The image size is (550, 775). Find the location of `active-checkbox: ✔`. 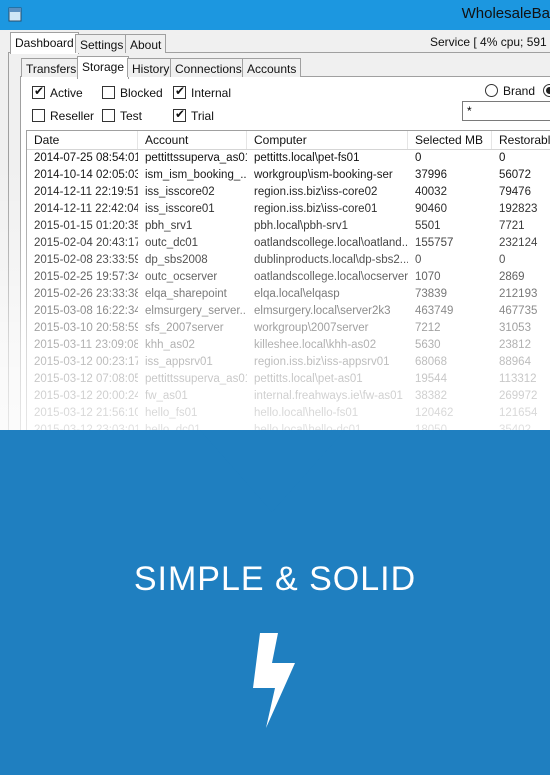

active-checkbox: ✔ is located at coordinates (38, 91).